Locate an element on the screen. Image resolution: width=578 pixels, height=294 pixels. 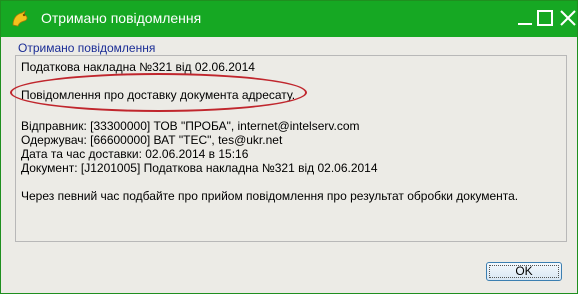
highlight-ellipse is located at coordinates (158, 92).